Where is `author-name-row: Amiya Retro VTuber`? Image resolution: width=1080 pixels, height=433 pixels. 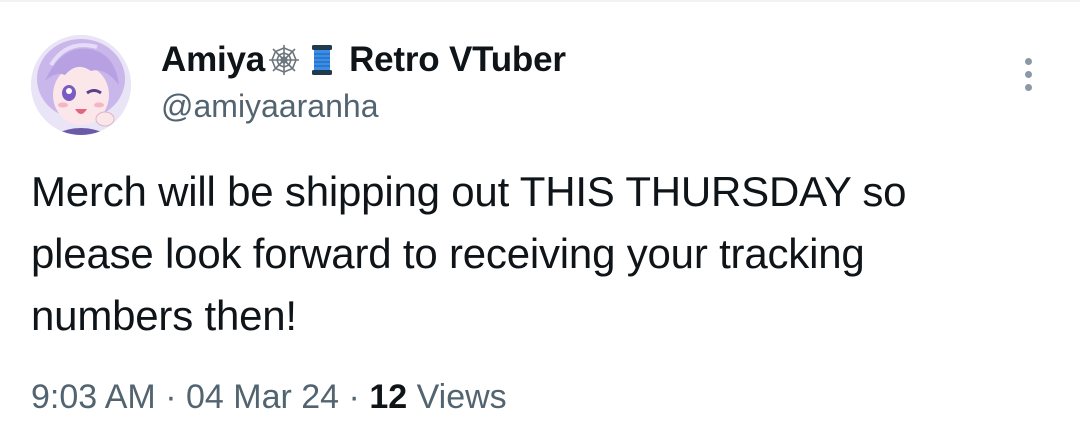
author-name-row: Amiya Retro VTuber is located at coordinates (363, 60).